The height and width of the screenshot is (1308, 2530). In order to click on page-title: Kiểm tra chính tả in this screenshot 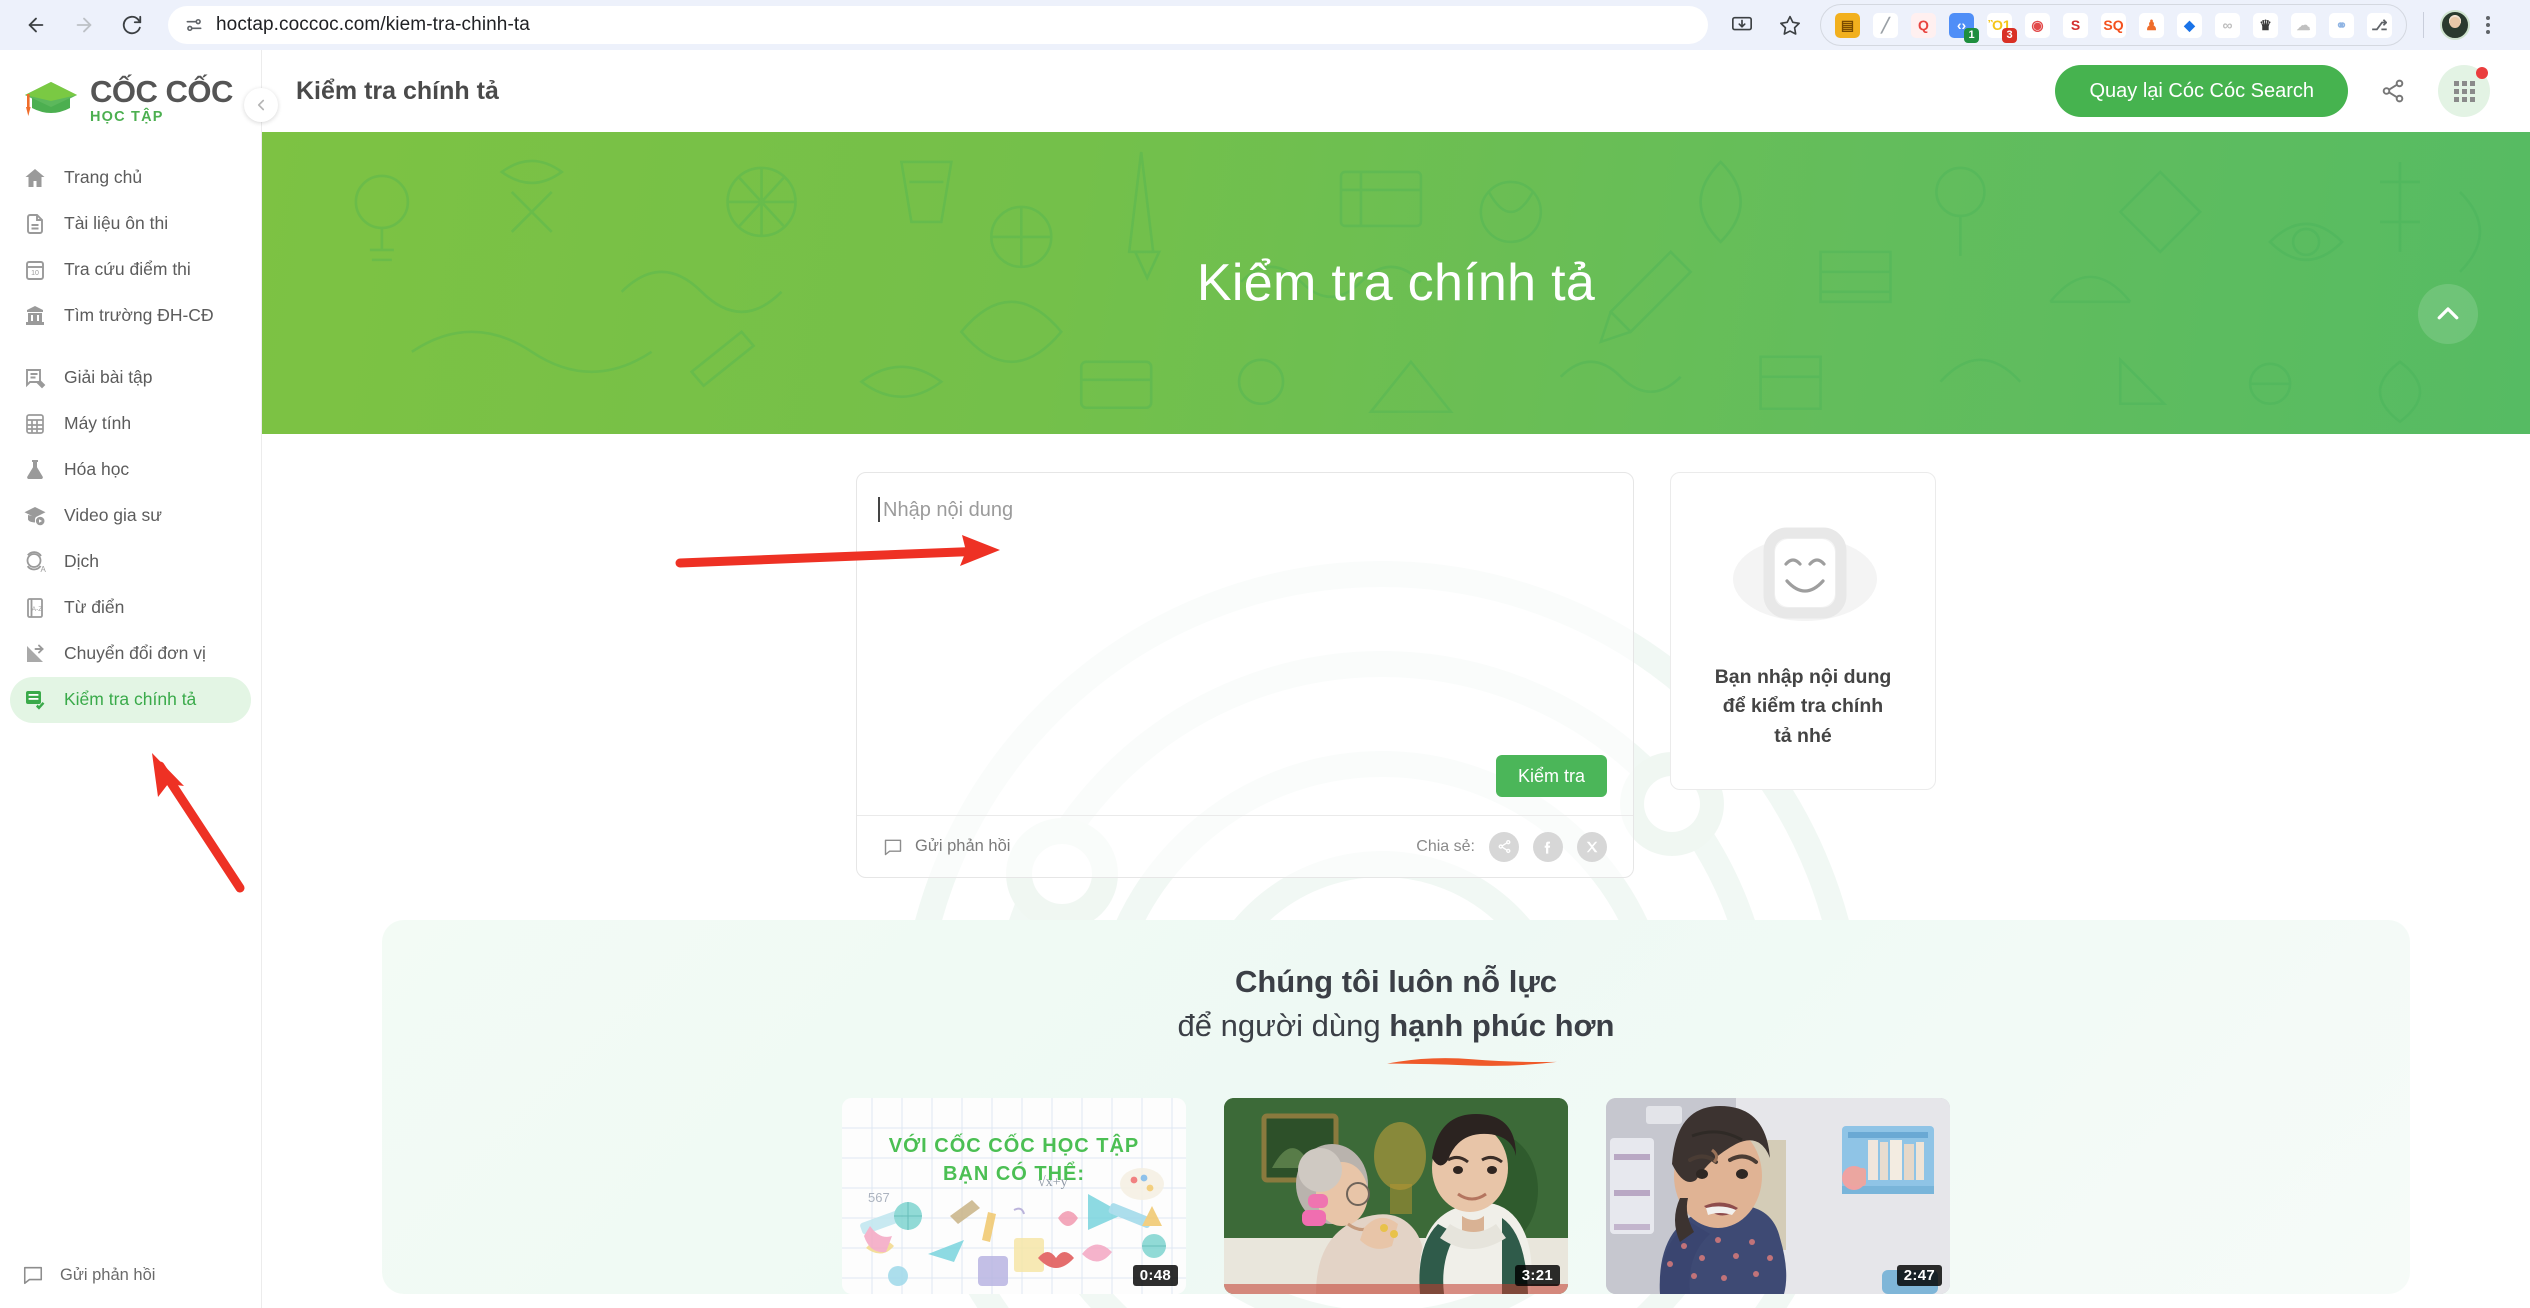, I will do `click(397, 90)`.